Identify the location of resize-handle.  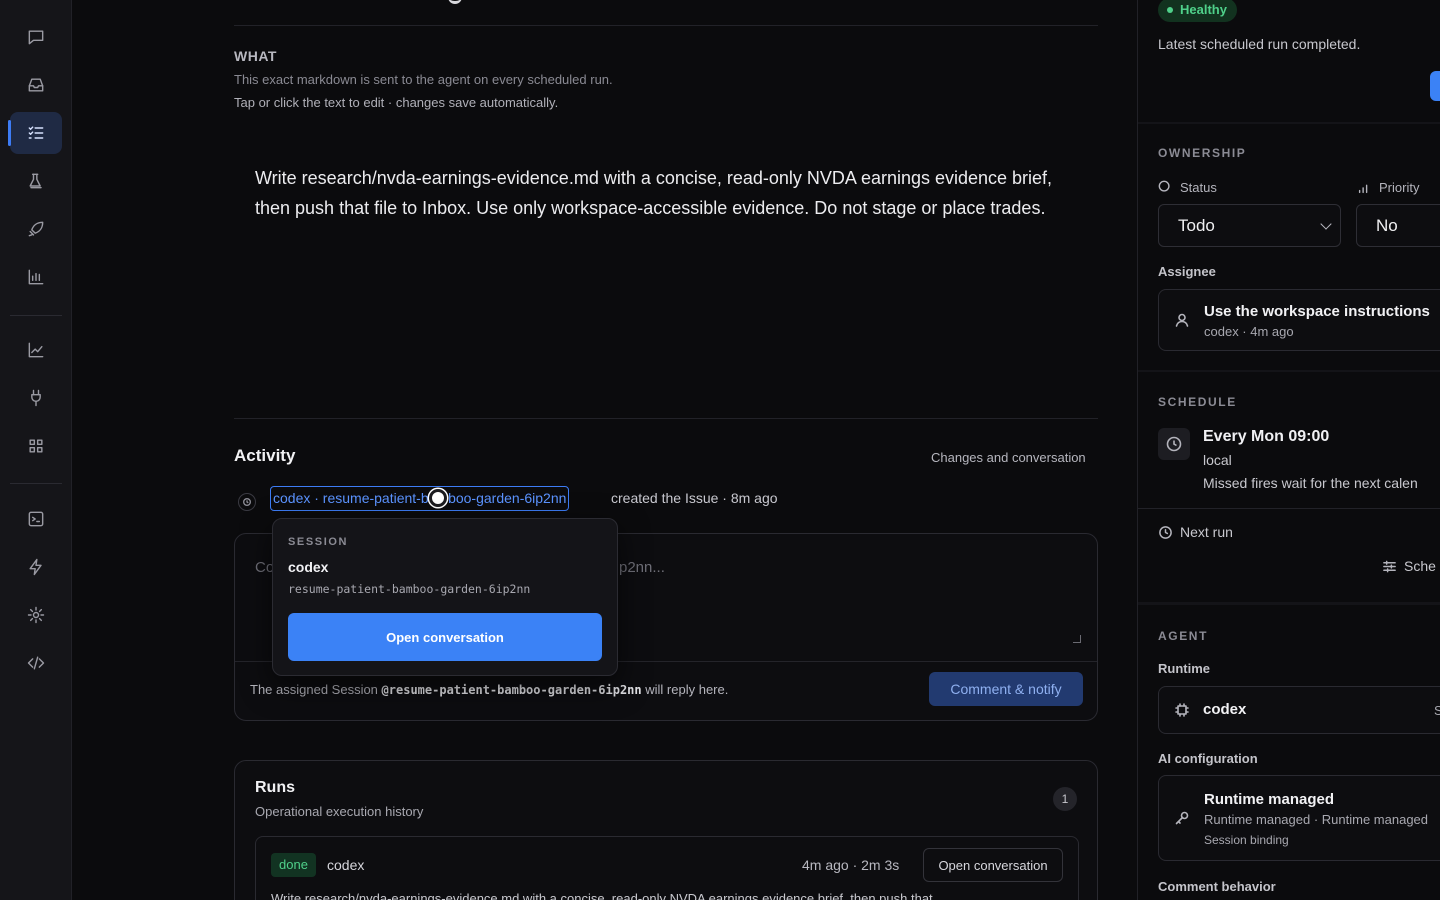
(1077, 639).